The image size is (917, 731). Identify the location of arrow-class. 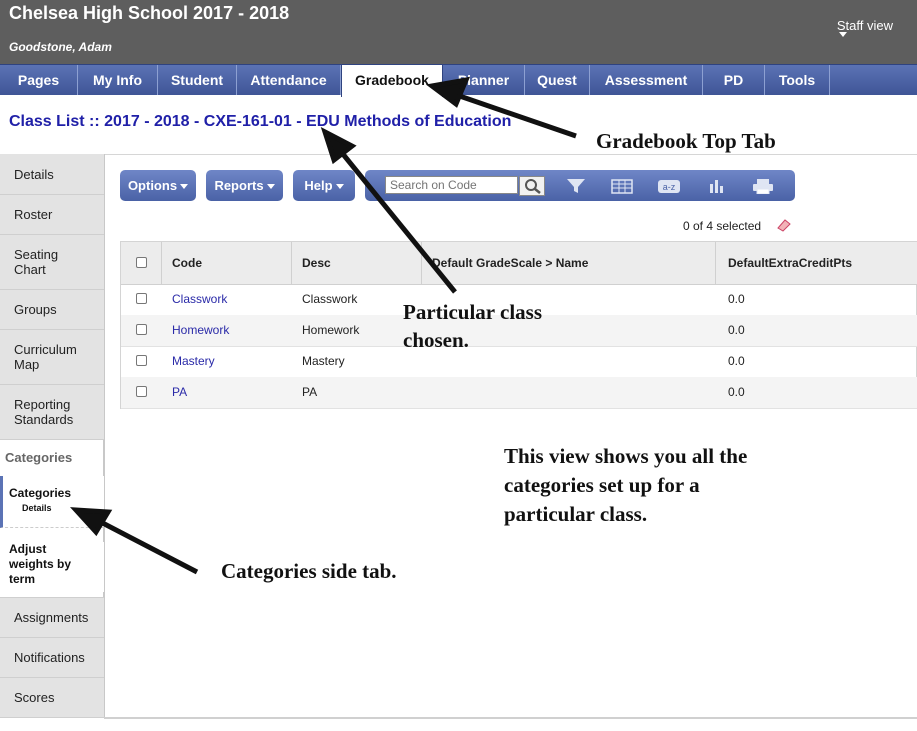
(396, 220).